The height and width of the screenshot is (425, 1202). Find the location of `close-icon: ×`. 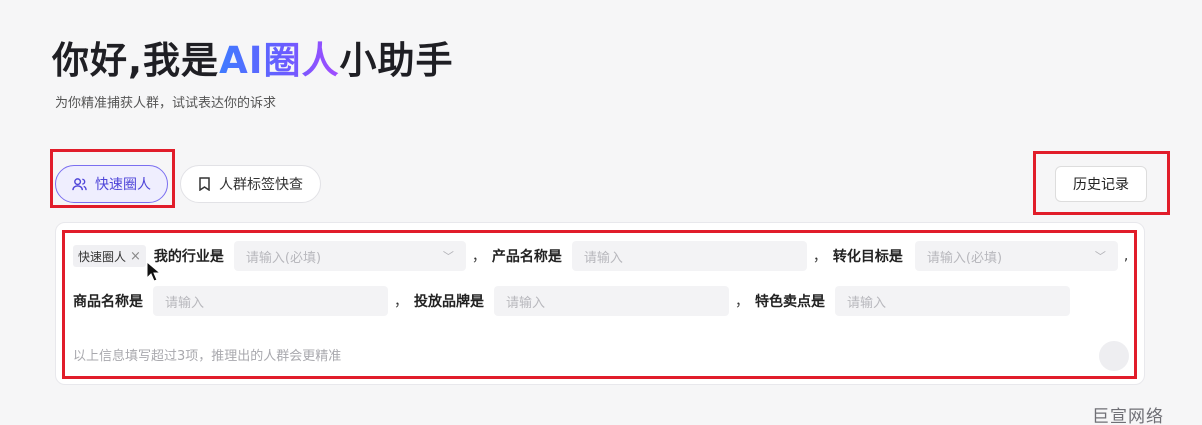

close-icon: × is located at coordinates (135, 256).